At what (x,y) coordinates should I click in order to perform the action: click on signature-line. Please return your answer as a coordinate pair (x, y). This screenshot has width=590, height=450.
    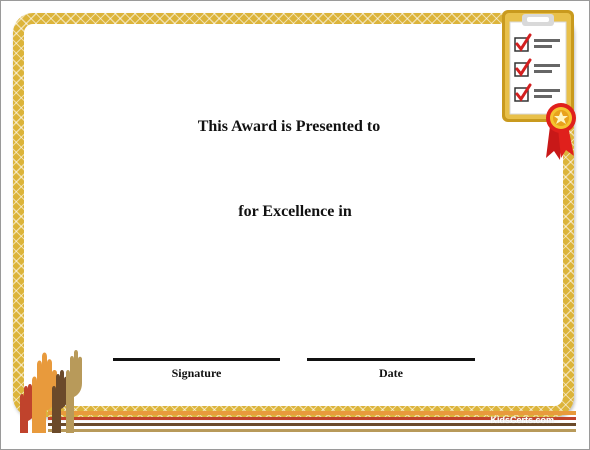
    Looking at the image, I should click on (196, 359).